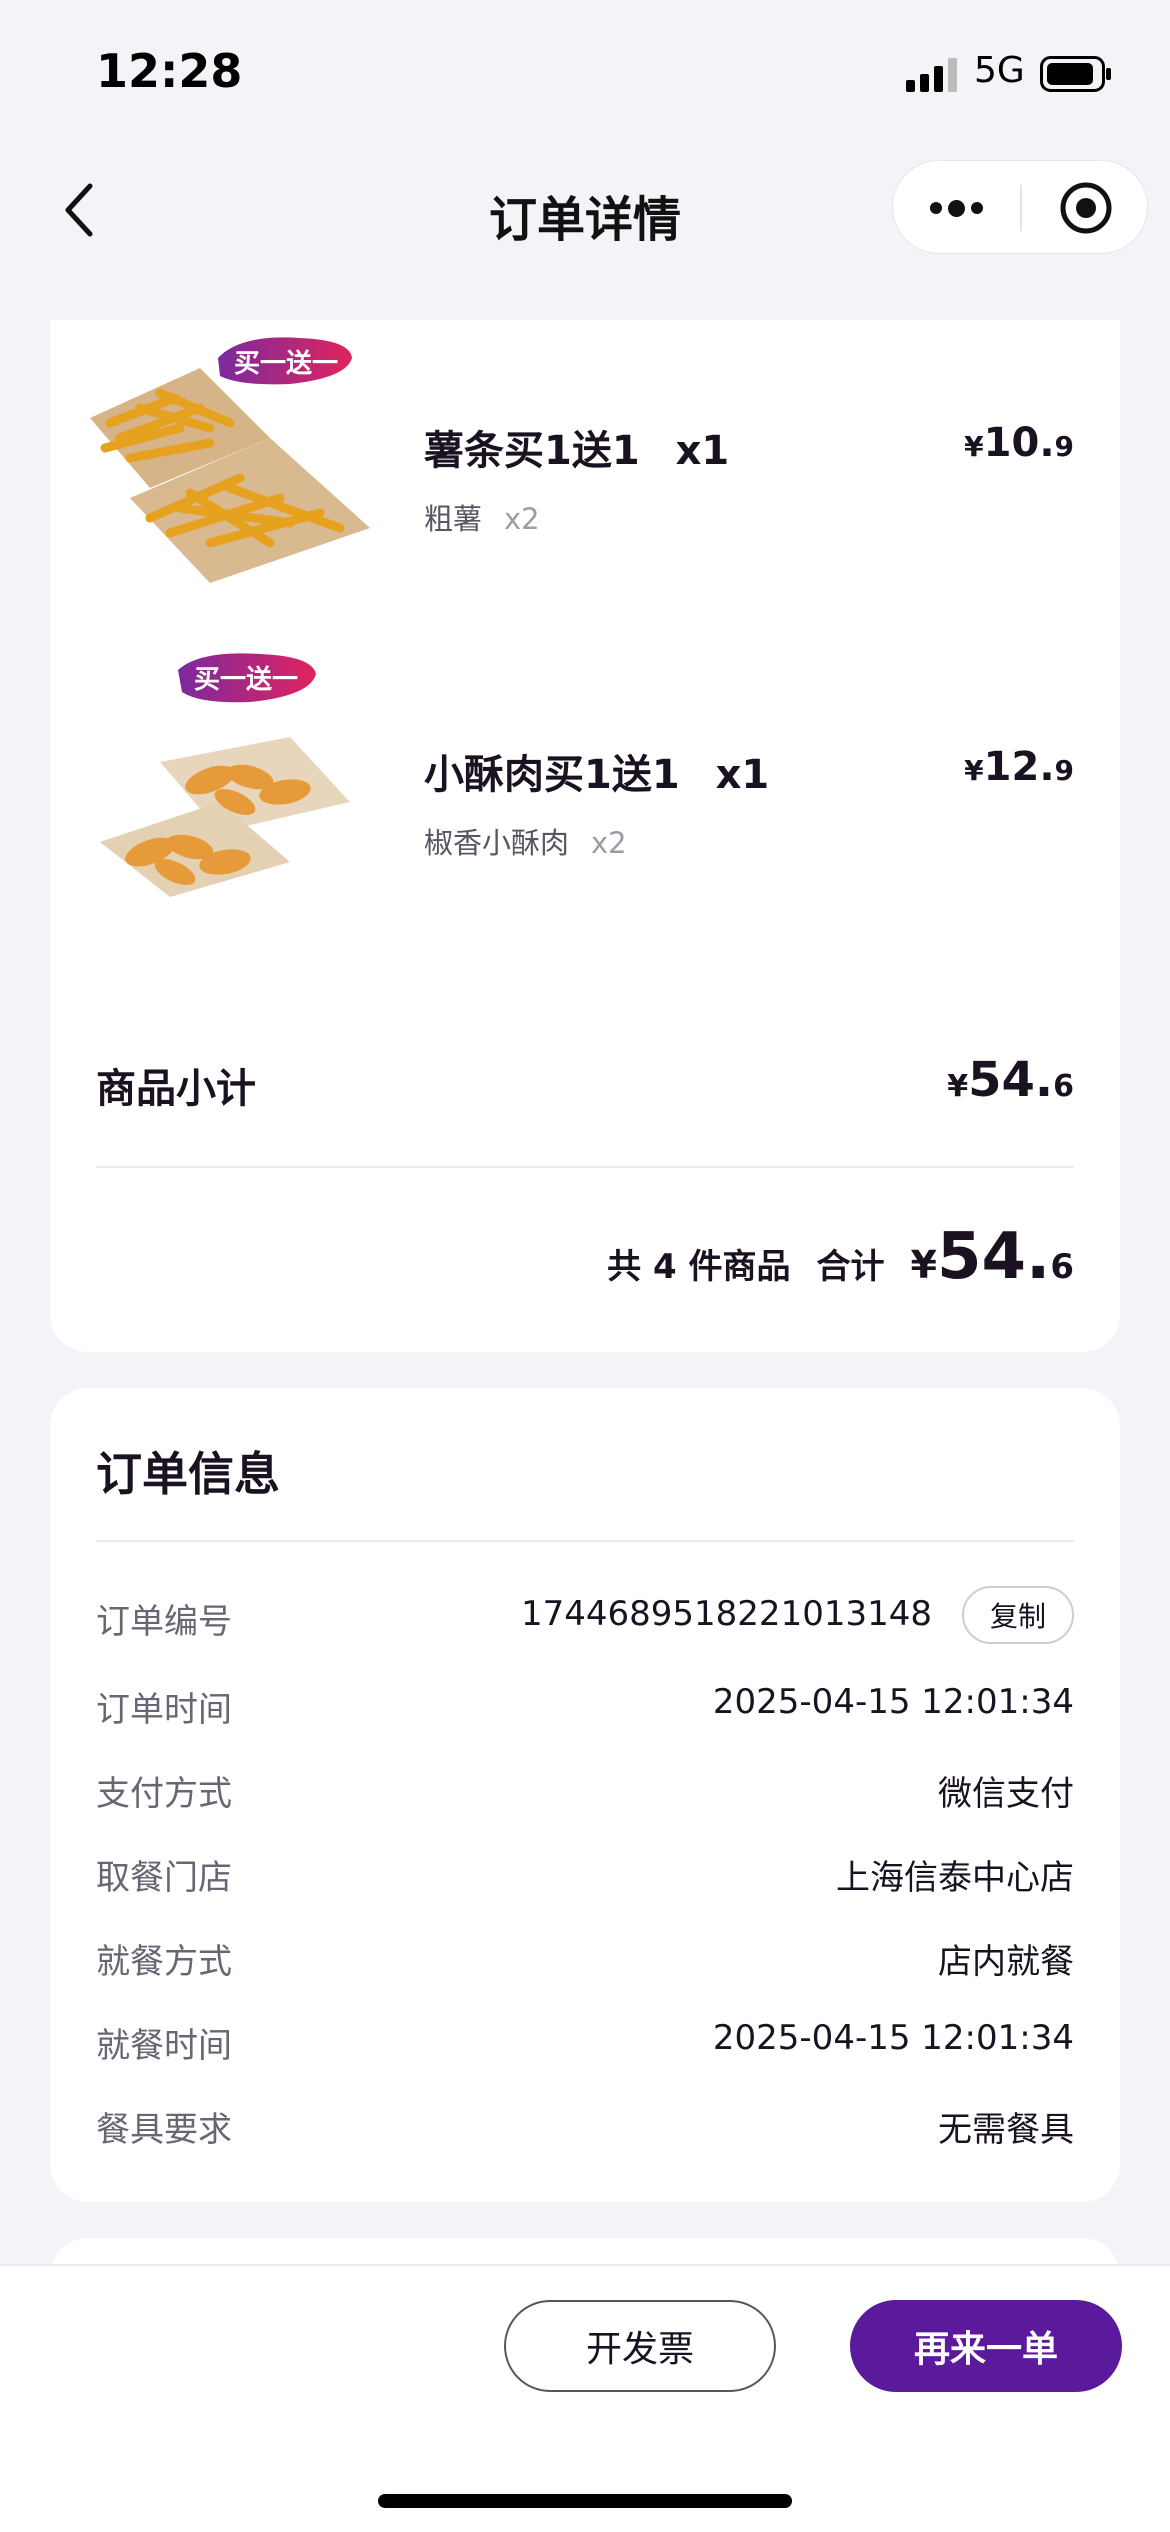 Image resolution: width=1170 pixels, height=2532 pixels. I want to click on signal-bars-icon, so click(931, 75).